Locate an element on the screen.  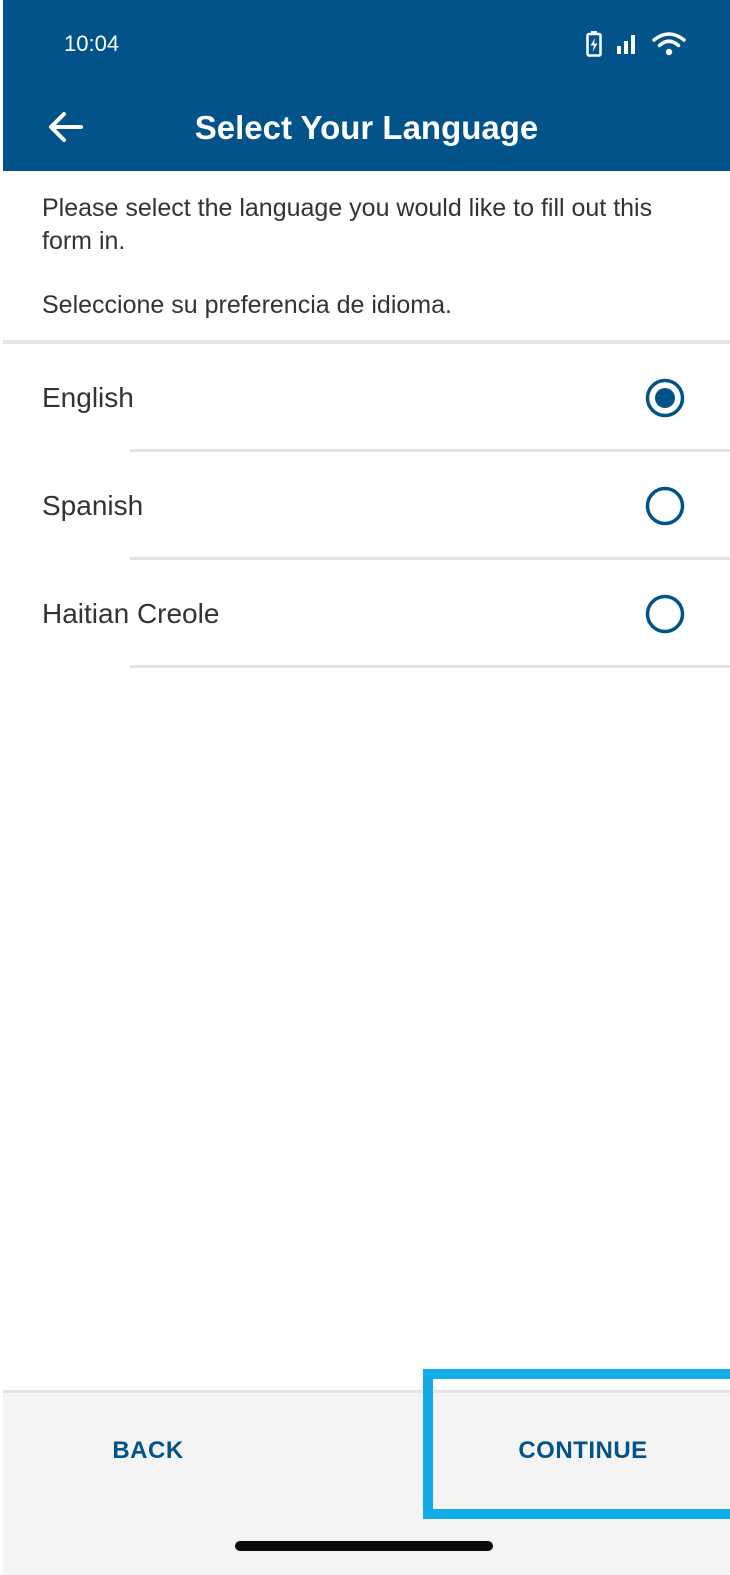
page-title: Select Your Language is located at coordinates (366, 127).